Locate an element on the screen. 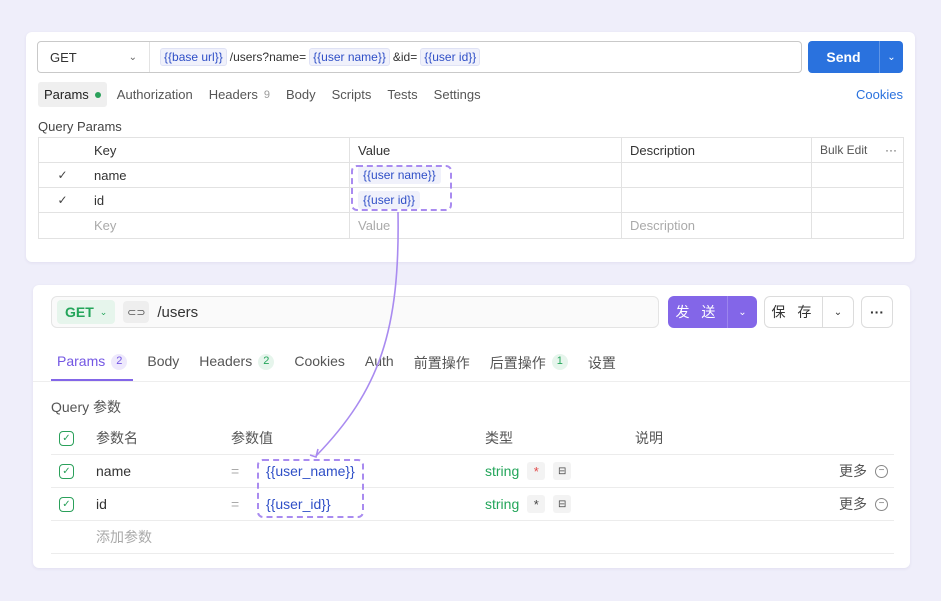  tab-count: 9 is located at coordinates (266, 94).